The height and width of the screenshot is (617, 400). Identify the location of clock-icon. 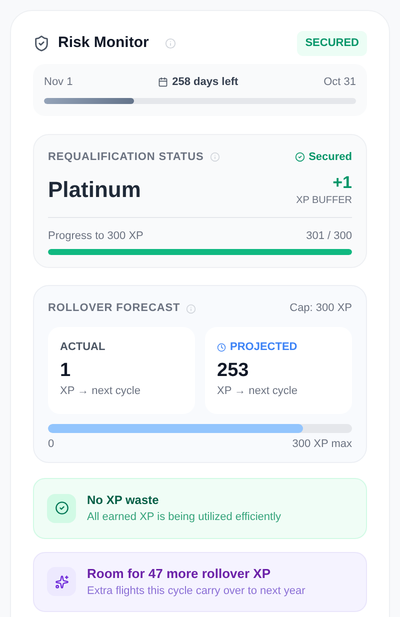
(221, 347).